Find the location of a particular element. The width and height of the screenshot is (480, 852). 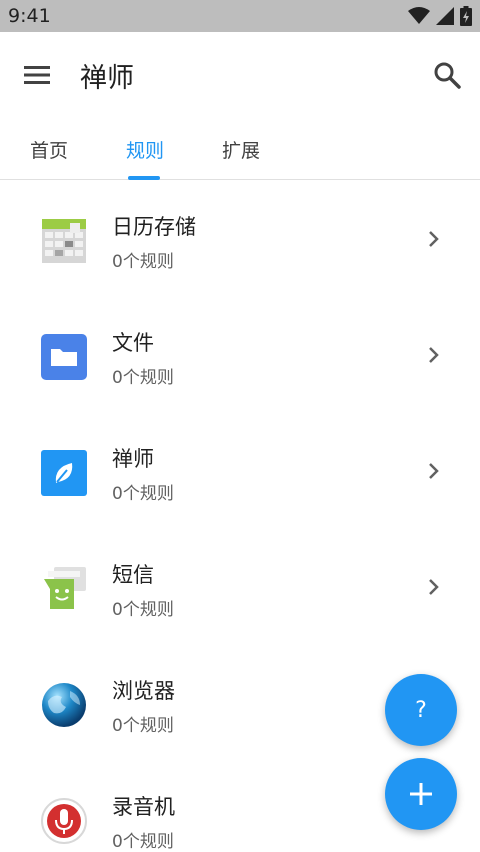

search-icon is located at coordinates (447, 75).